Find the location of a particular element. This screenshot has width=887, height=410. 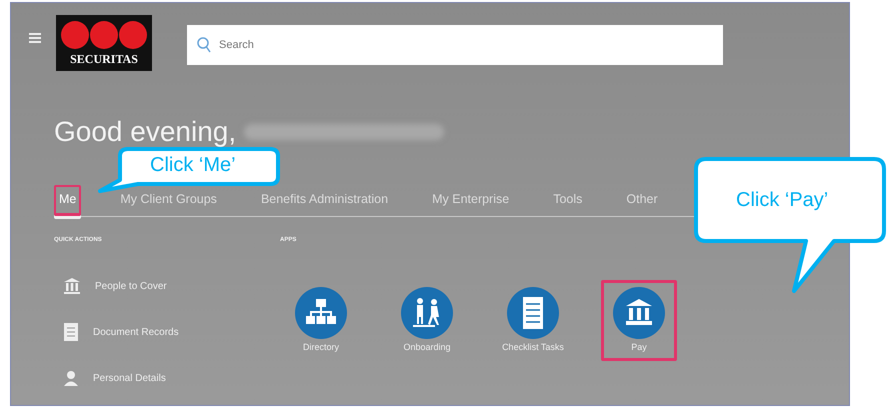

tab: My Enterprise is located at coordinates (470, 200).